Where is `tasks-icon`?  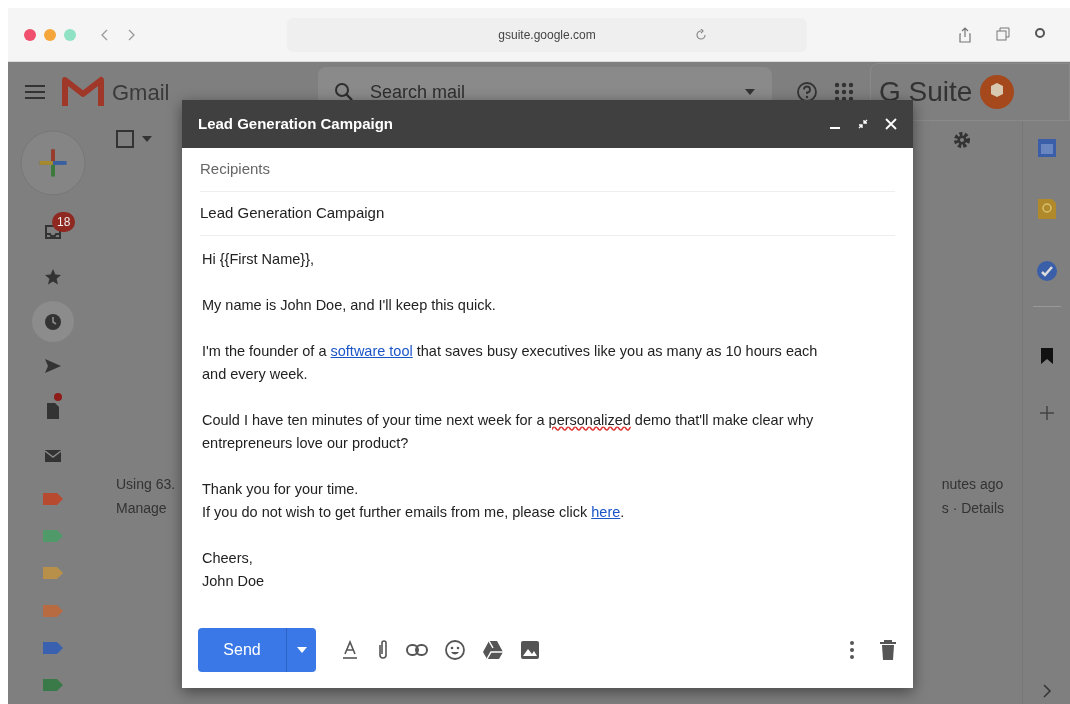
tasks-icon is located at coordinates (1046, 271).